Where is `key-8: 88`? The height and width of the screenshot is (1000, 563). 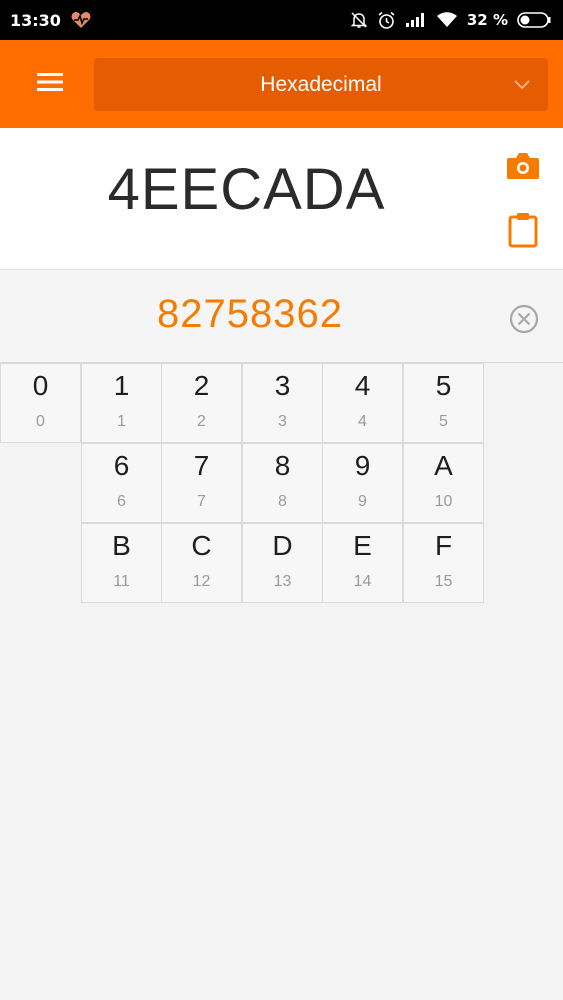
key-8: 88 is located at coordinates (282, 483).